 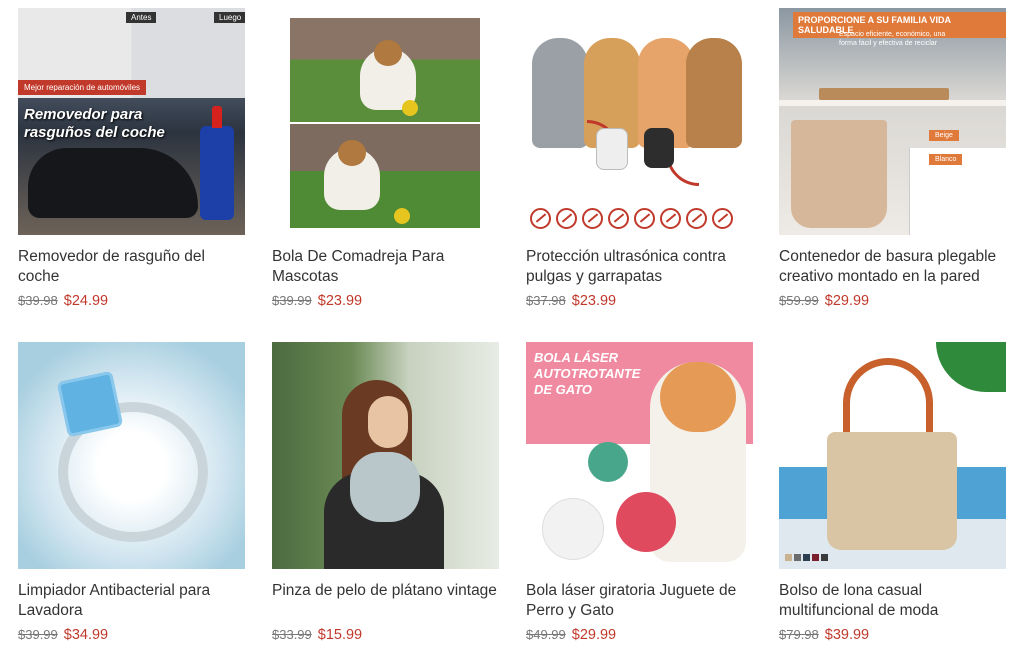 I want to click on before-label: Antes, so click(x=141, y=17).